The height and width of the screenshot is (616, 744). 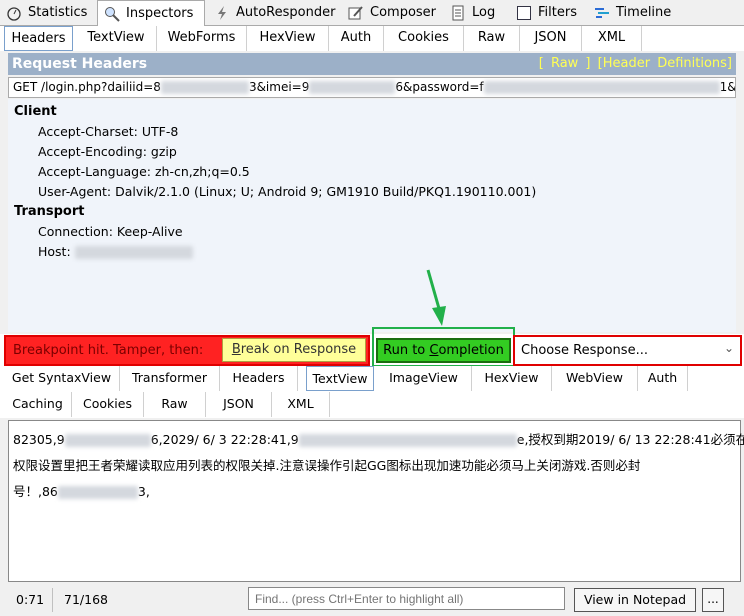 I want to click on tab-inspectors: Inspectors, so click(x=151, y=13).